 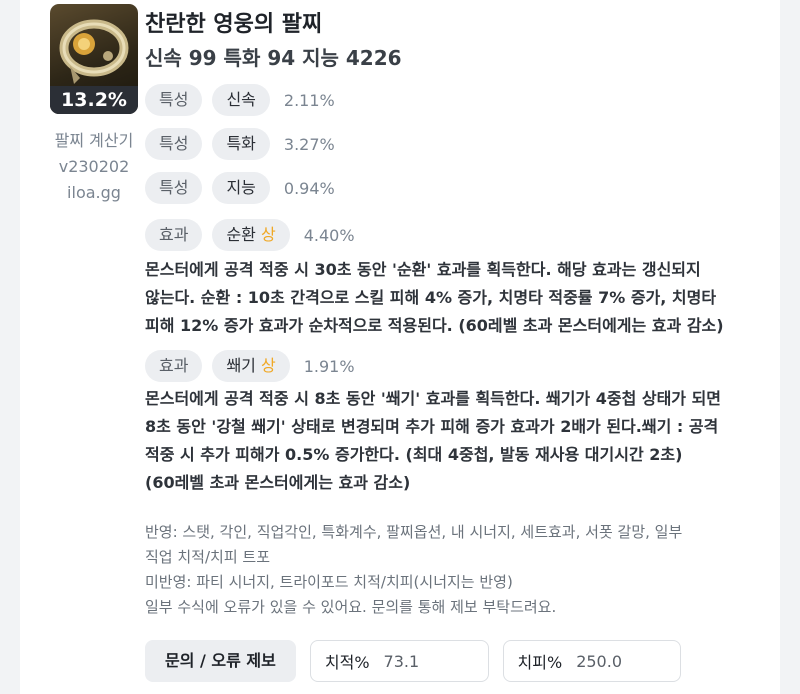 I want to click on row-option: 신속, so click(x=241, y=100).